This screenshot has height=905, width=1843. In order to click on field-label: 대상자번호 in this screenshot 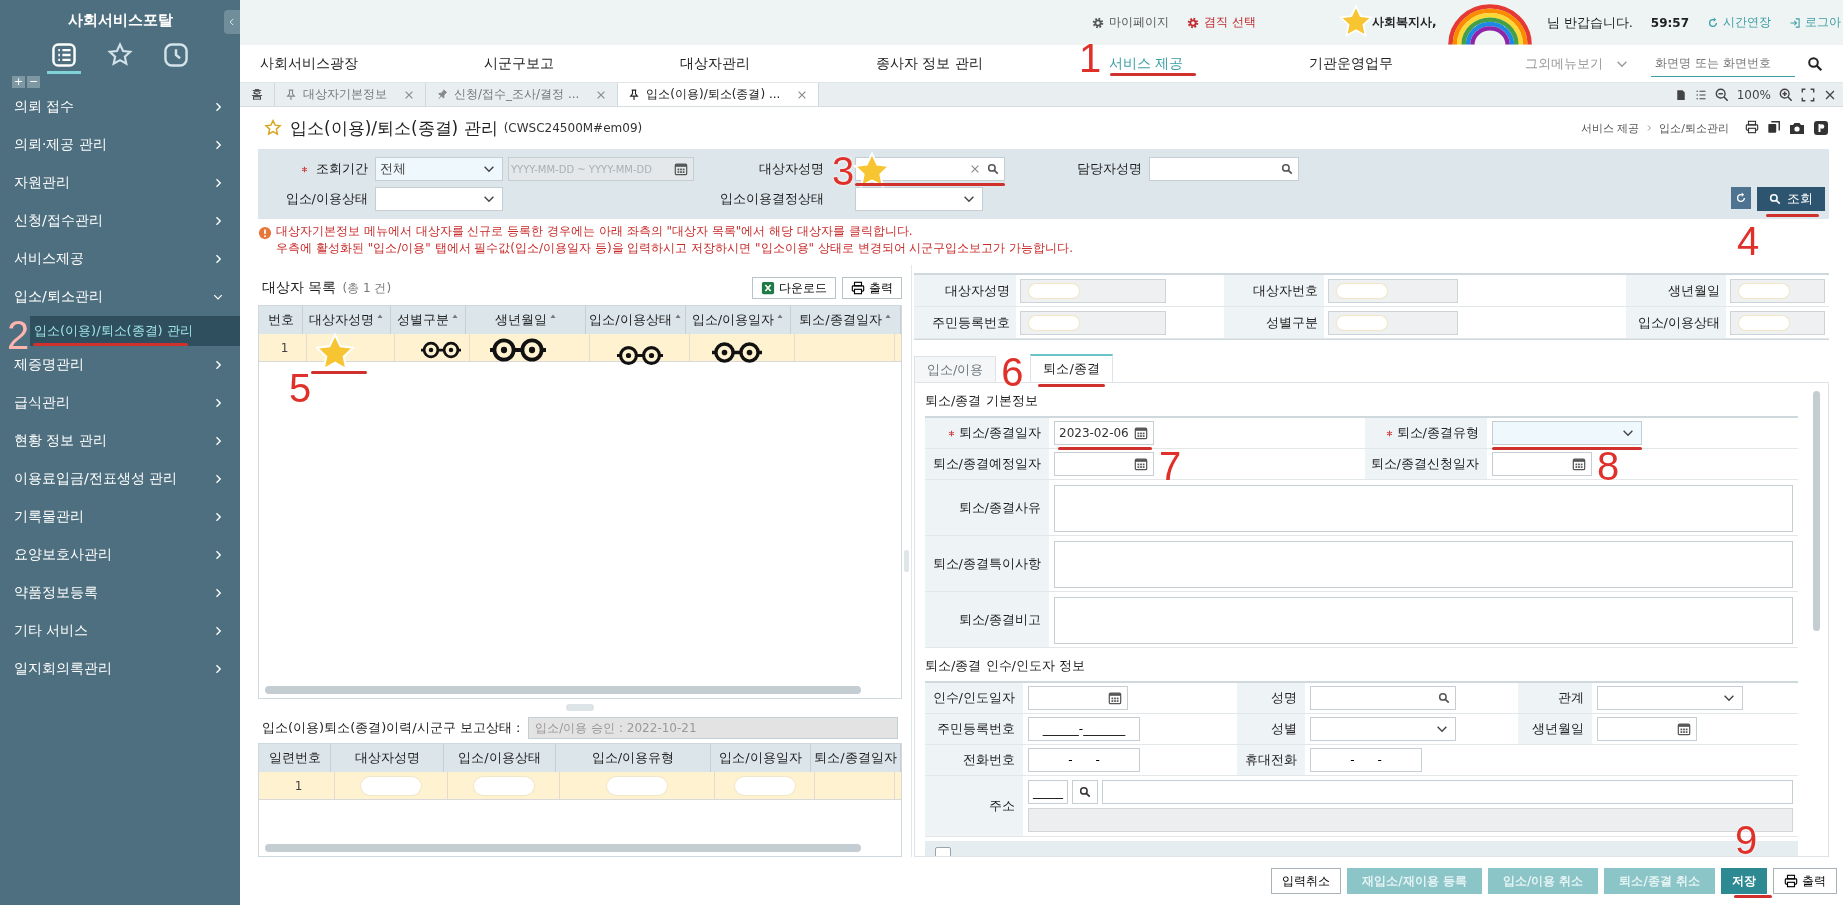, I will do `click(1274, 291)`.